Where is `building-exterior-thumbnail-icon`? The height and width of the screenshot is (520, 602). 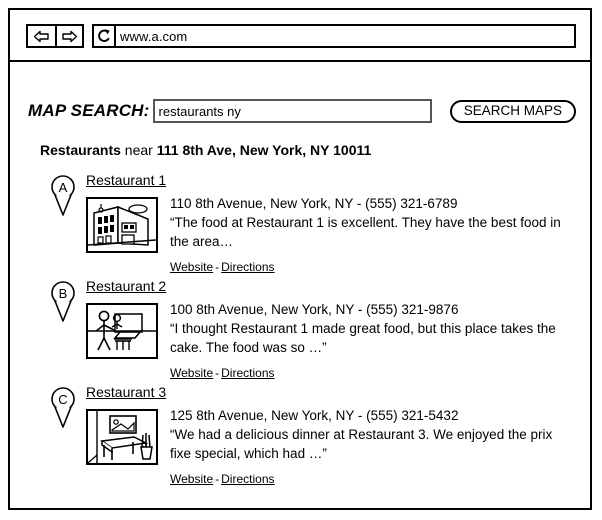 building-exterior-thumbnail-icon is located at coordinates (122, 225).